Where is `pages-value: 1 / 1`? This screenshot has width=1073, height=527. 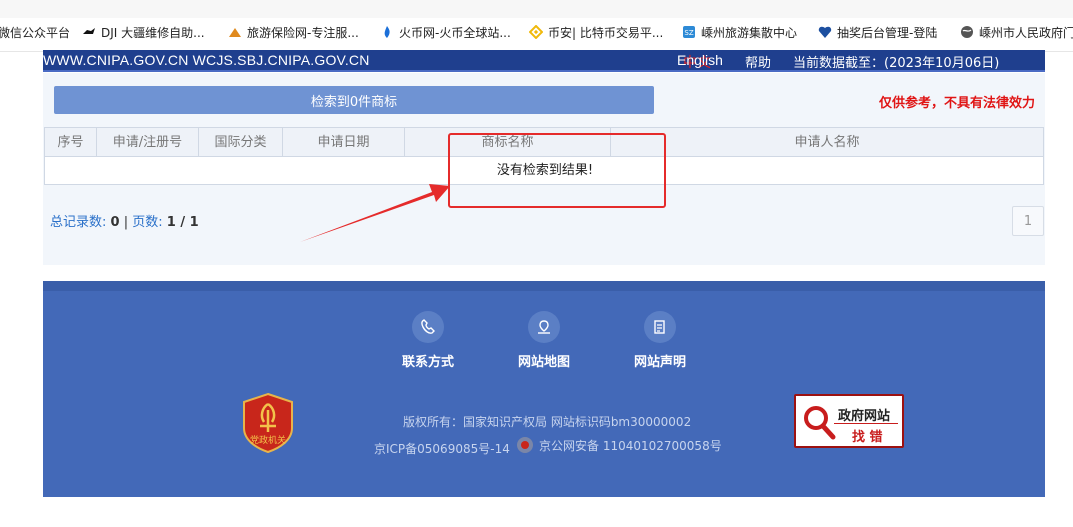 pages-value: 1 / 1 is located at coordinates (182, 222).